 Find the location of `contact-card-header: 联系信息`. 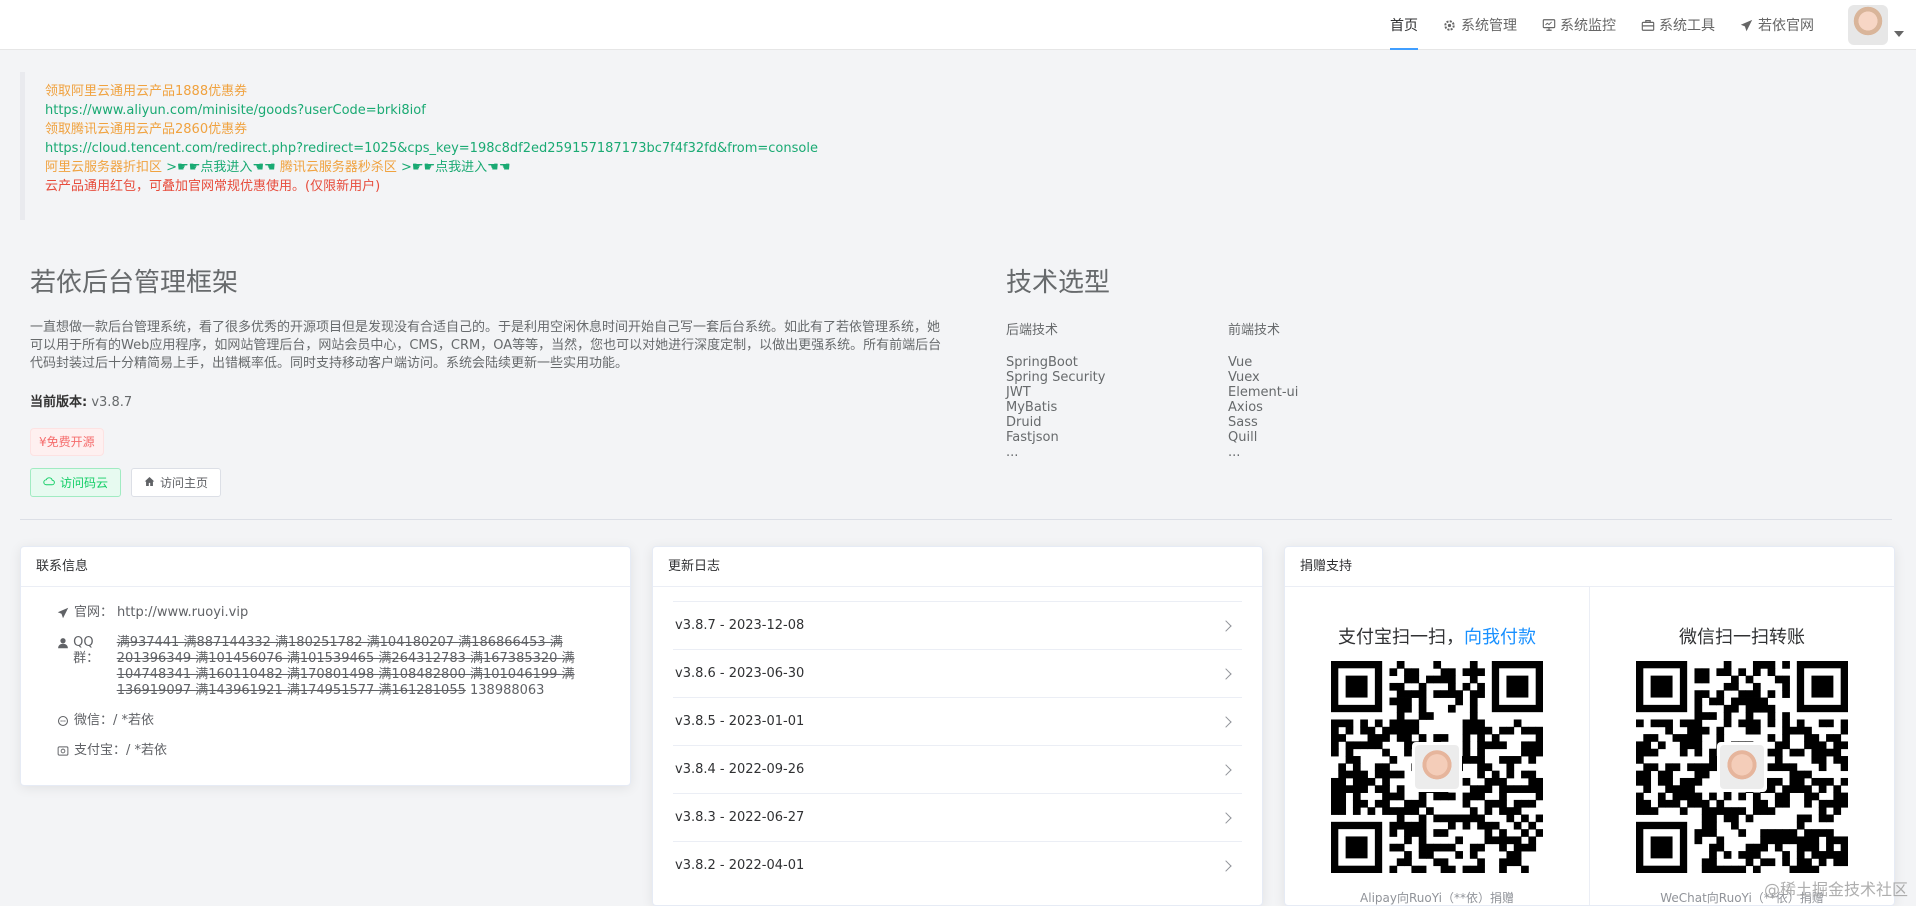

contact-card-header: 联系信息 is located at coordinates (325, 567).